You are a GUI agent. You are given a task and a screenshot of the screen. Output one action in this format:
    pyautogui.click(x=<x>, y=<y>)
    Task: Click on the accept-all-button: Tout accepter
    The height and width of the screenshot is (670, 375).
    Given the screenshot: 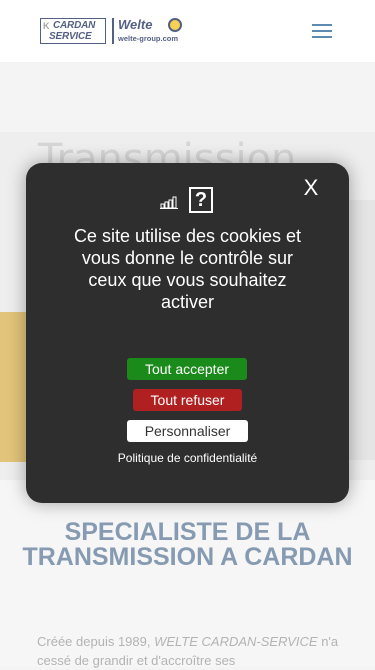 What is the action you would take?
    pyautogui.click(x=187, y=369)
    